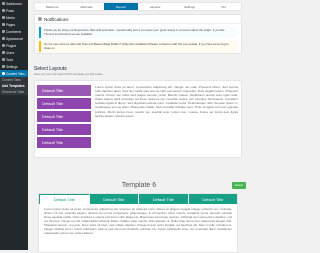 The height and width of the screenshot is (253, 320). I want to click on tab-welcome: Welcome, so click(52, 6).